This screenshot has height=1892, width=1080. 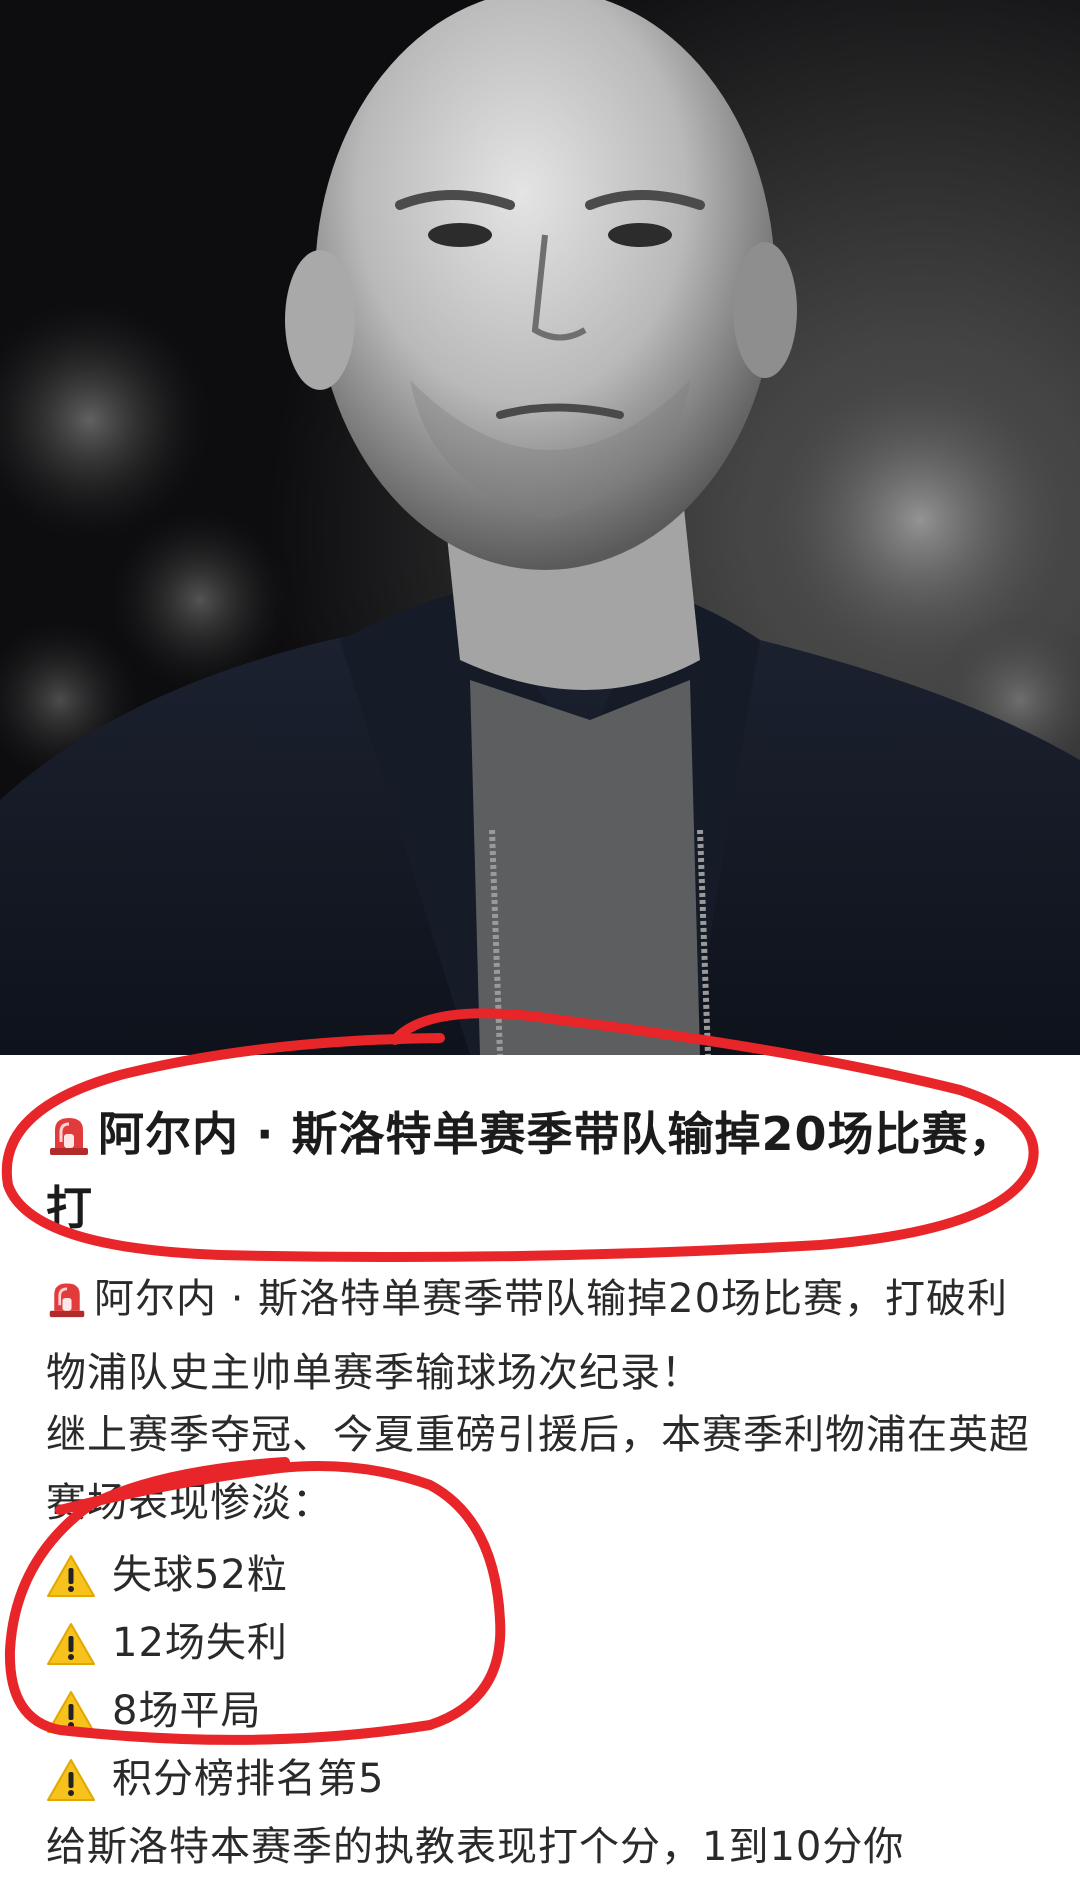 What do you see at coordinates (531, 1171) in the screenshot?
I see `headline-text: 阿尔内 · 斯洛特单赛季带队输掉20场比赛，打` at bounding box center [531, 1171].